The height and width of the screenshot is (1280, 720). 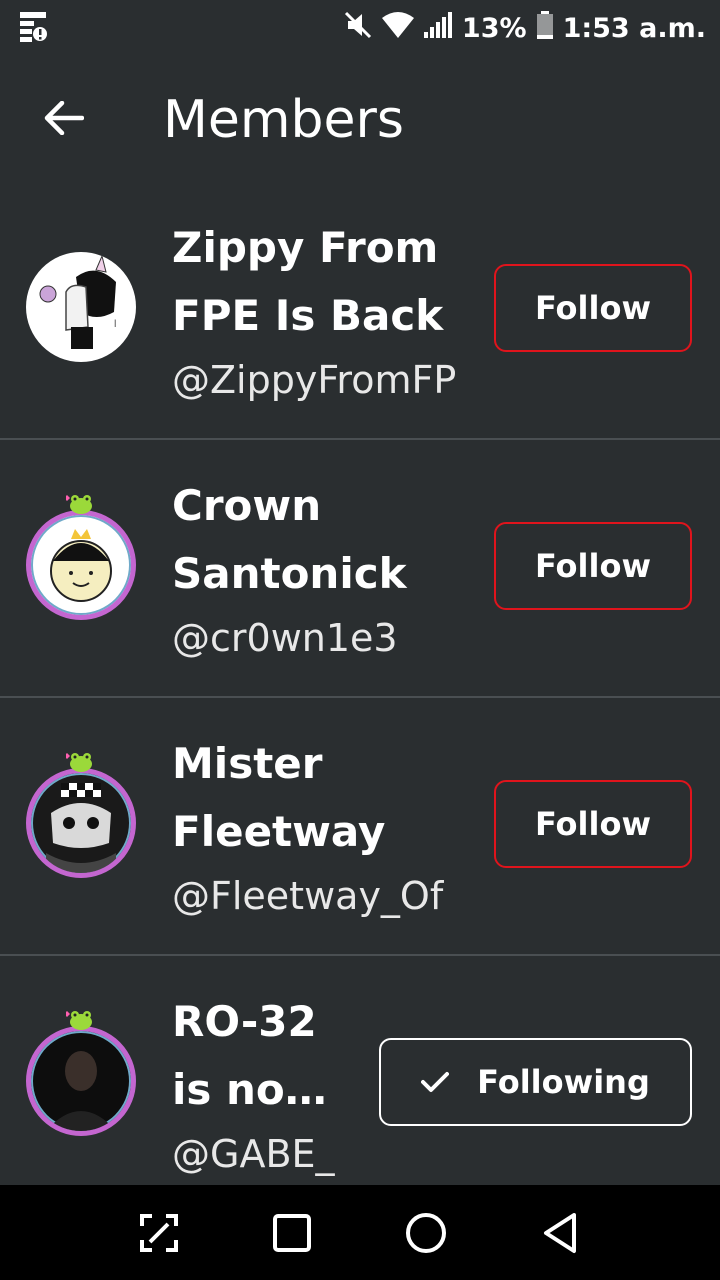 What do you see at coordinates (437, 28) in the screenshot?
I see `signal-icon` at bounding box center [437, 28].